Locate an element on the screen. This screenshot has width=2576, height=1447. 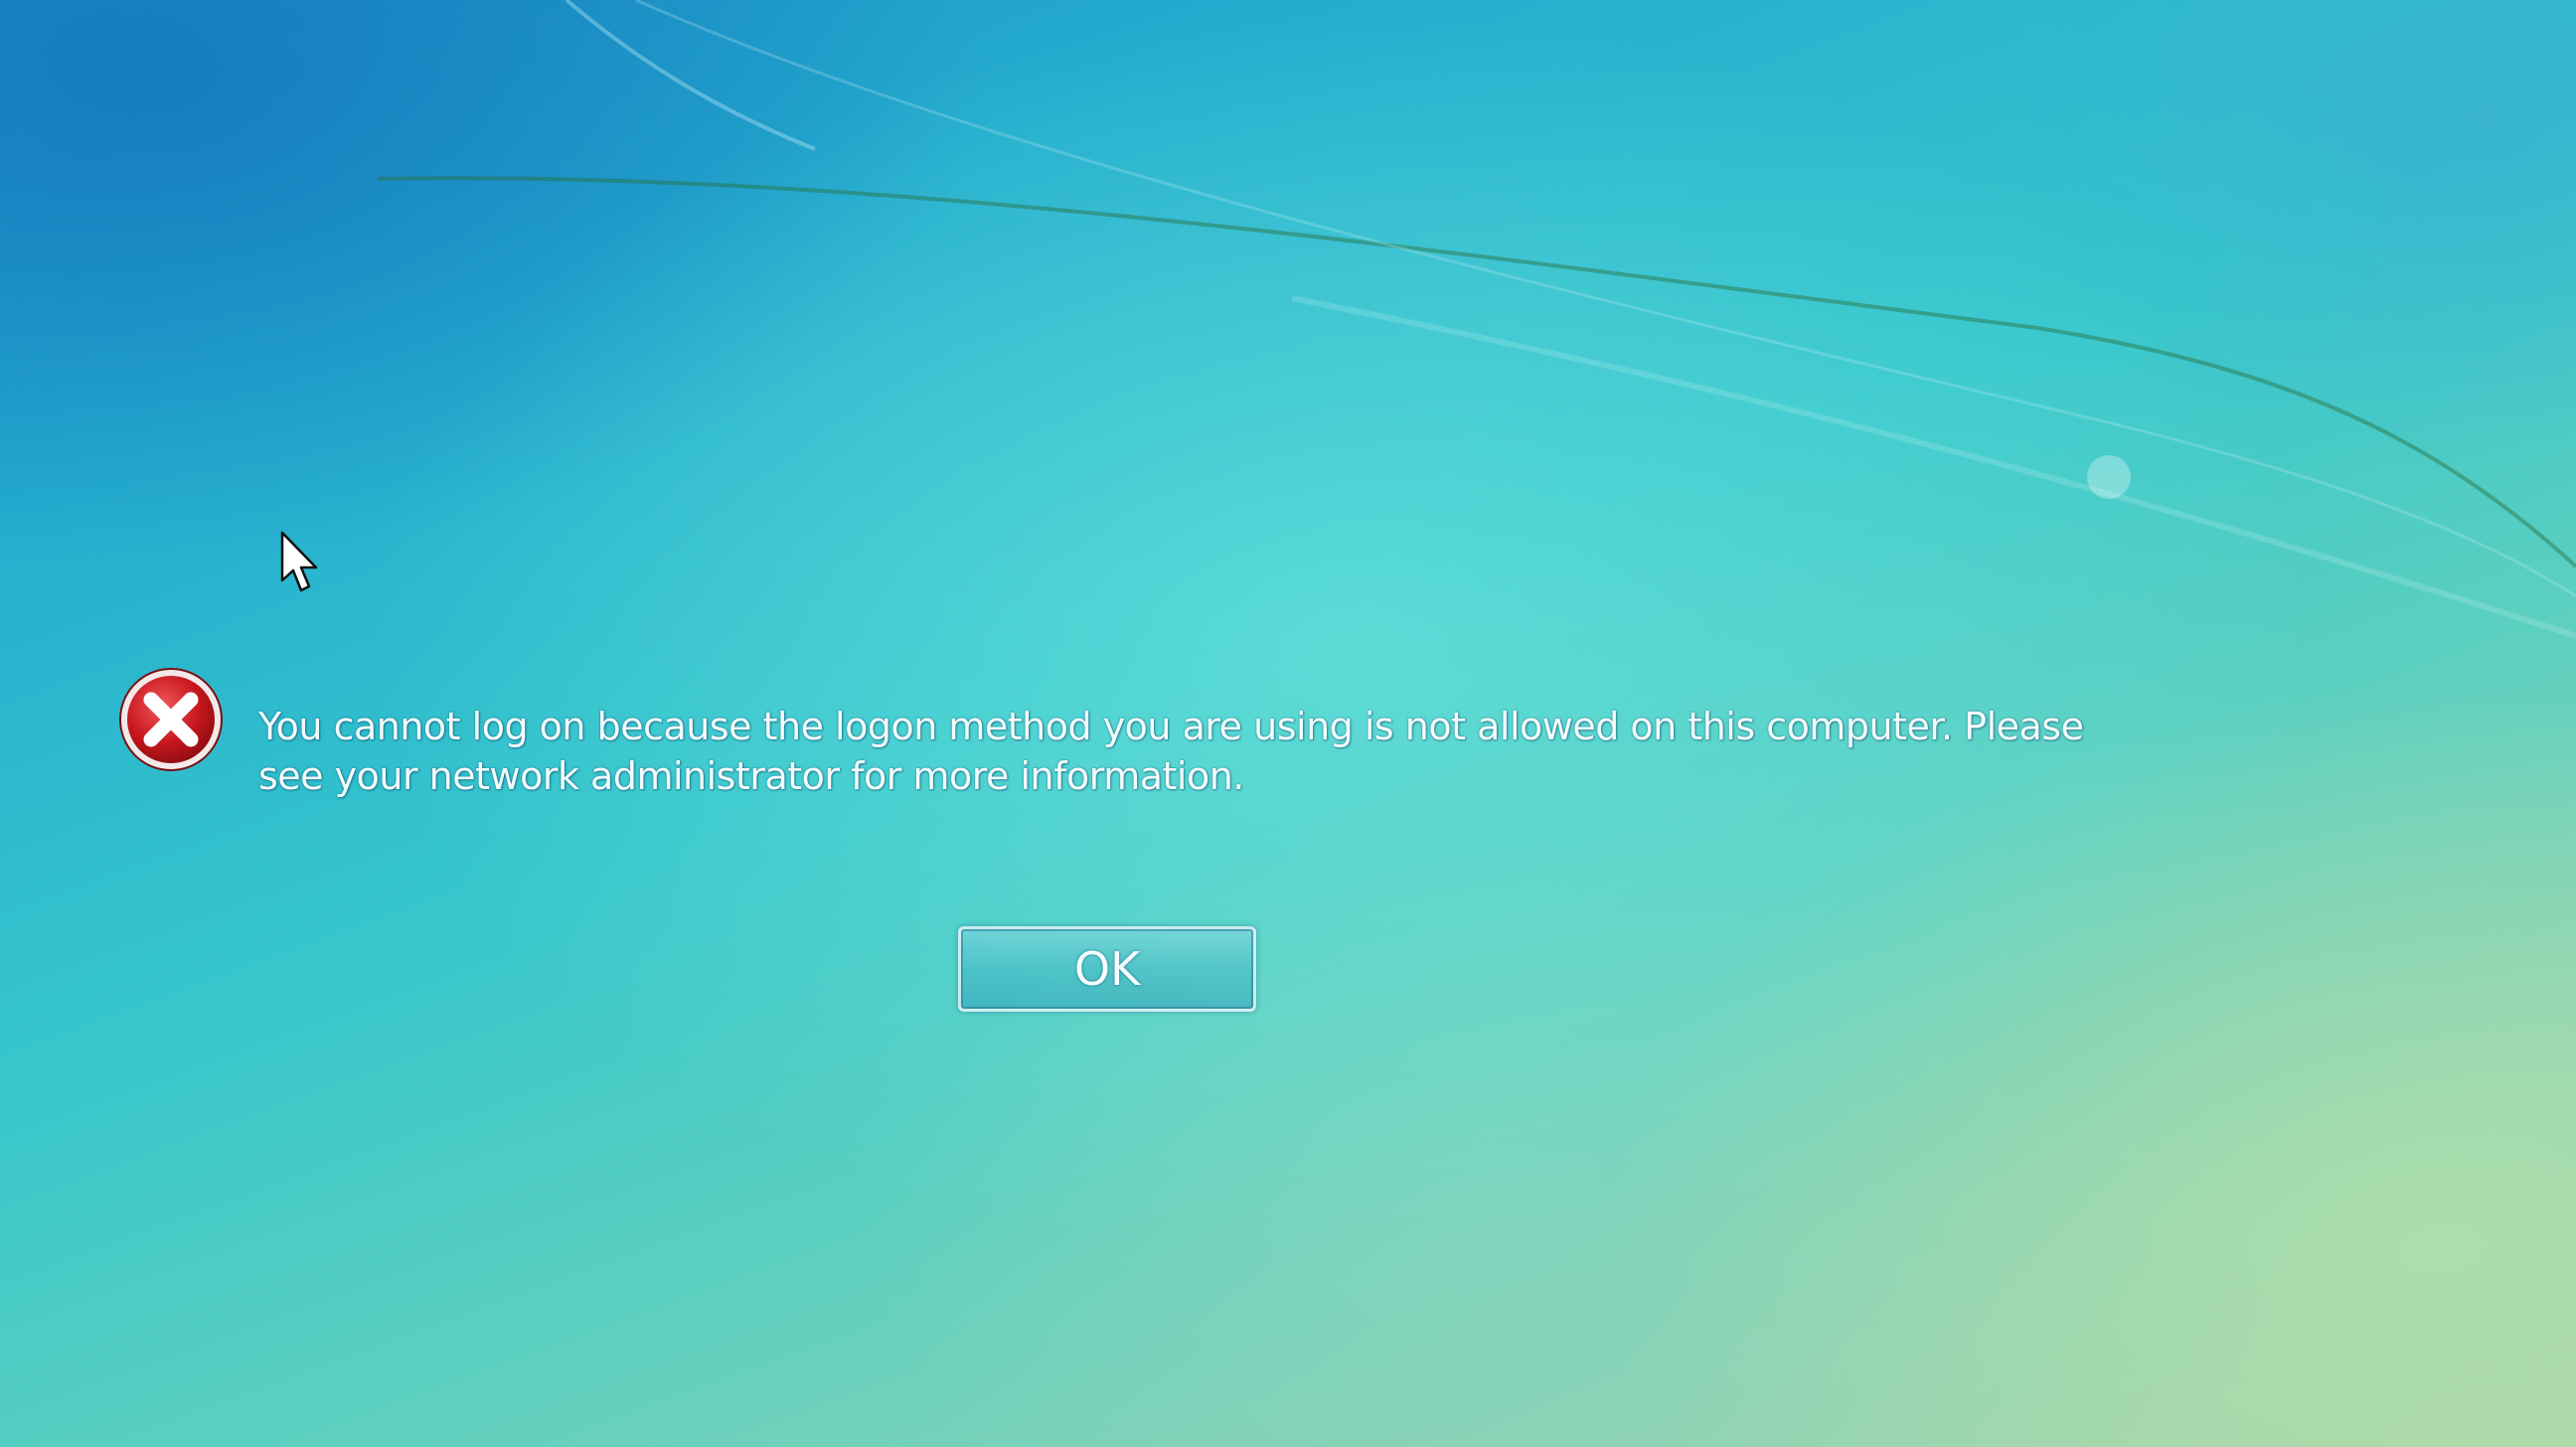
mouse-cursor-icon is located at coordinates (299, 561).